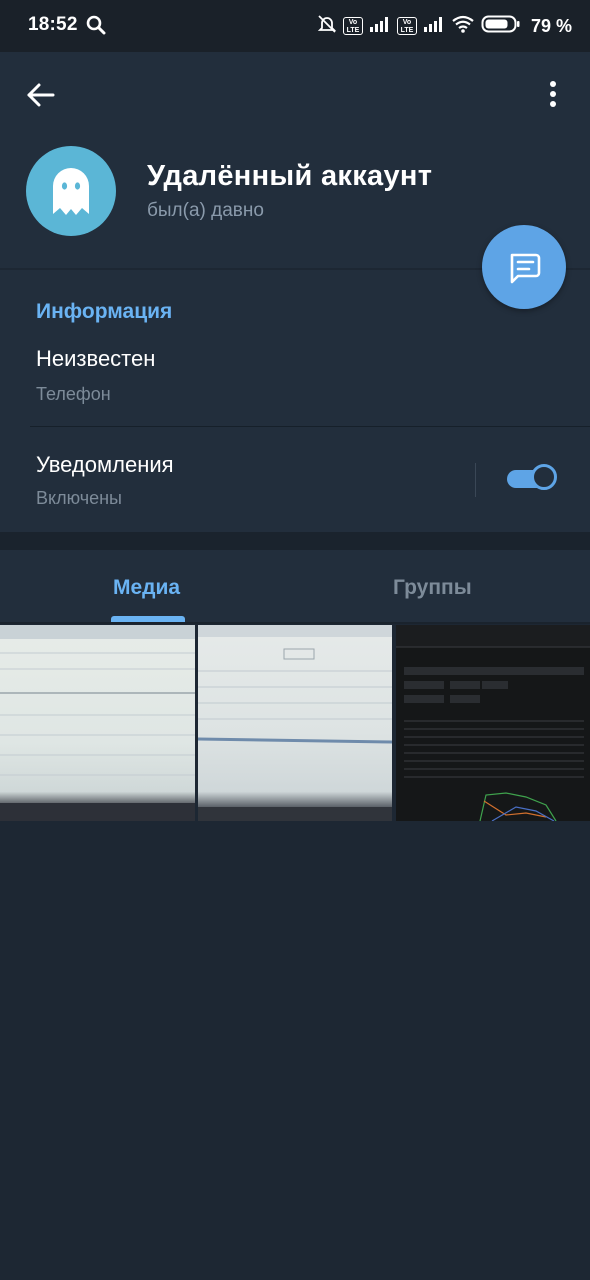 This screenshot has height=1280, width=590. I want to click on status-bar: 18:52 Vo LTE Vo LTE 79 %, so click(295, 26).